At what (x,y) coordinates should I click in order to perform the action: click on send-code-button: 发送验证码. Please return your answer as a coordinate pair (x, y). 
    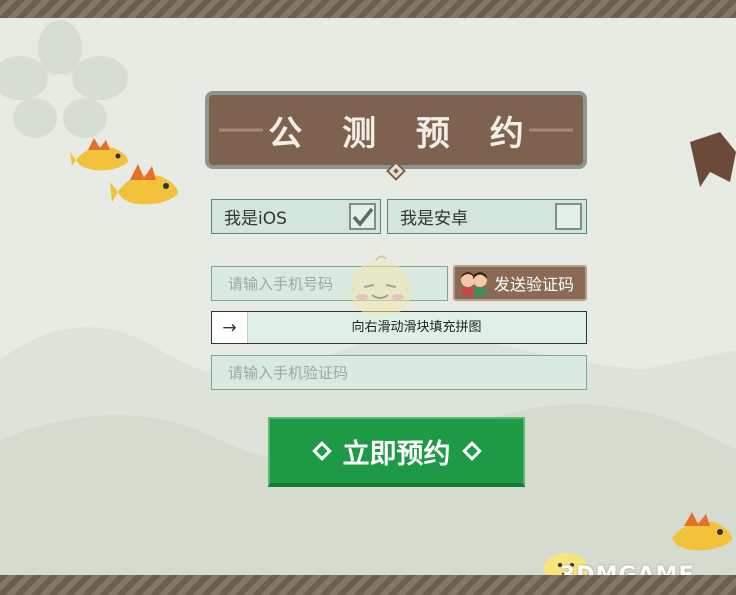
    Looking at the image, I should click on (520, 283).